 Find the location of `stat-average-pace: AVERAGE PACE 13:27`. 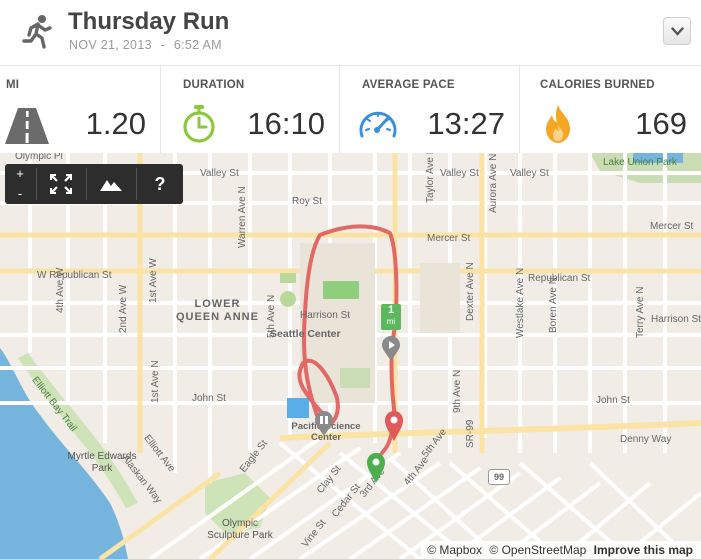

stat-average-pace: AVERAGE PACE 13:27 is located at coordinates (437, 110).